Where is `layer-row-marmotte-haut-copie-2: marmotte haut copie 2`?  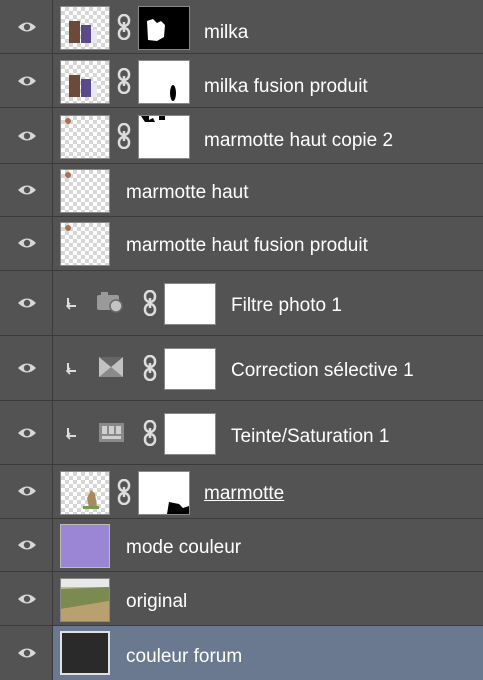
layer-row-marmotte-haut-copie-2: marmotte haut copie 2 is located at coordinates (241, 136).